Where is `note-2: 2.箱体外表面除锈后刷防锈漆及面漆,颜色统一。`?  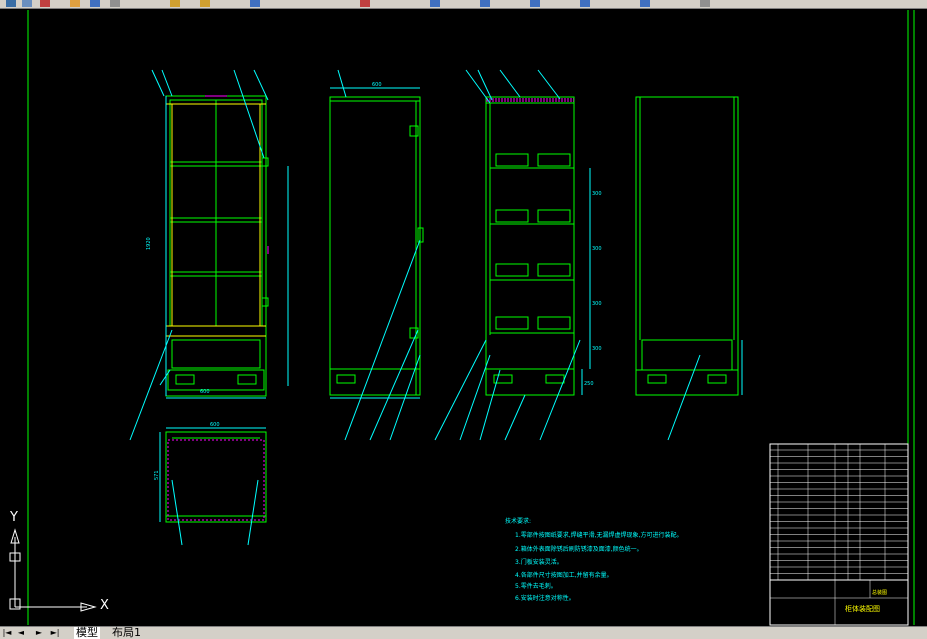
note-2: 2.箱体外表面除锈后刷防锈漆及面漆,颜色统一。 is located at coordinates (579, 549).